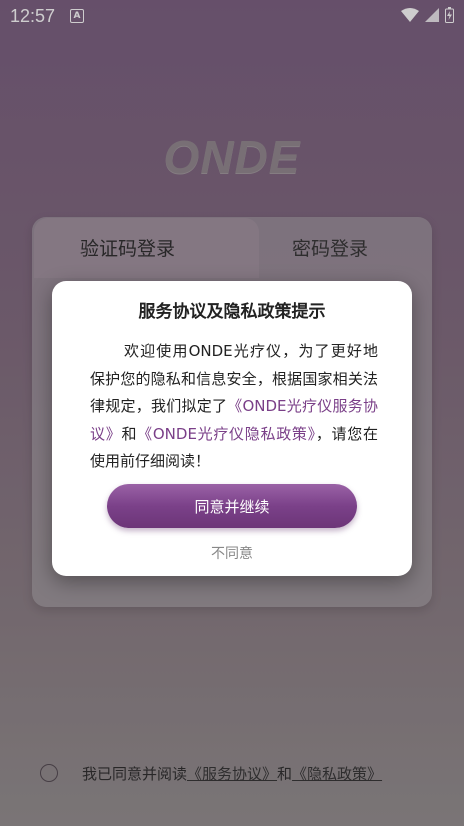 This screenshot has width=464, height=826. Describe the element at coordinates (129, 433) in the screenshot. I see `dialog-body-and: 和` at that location.